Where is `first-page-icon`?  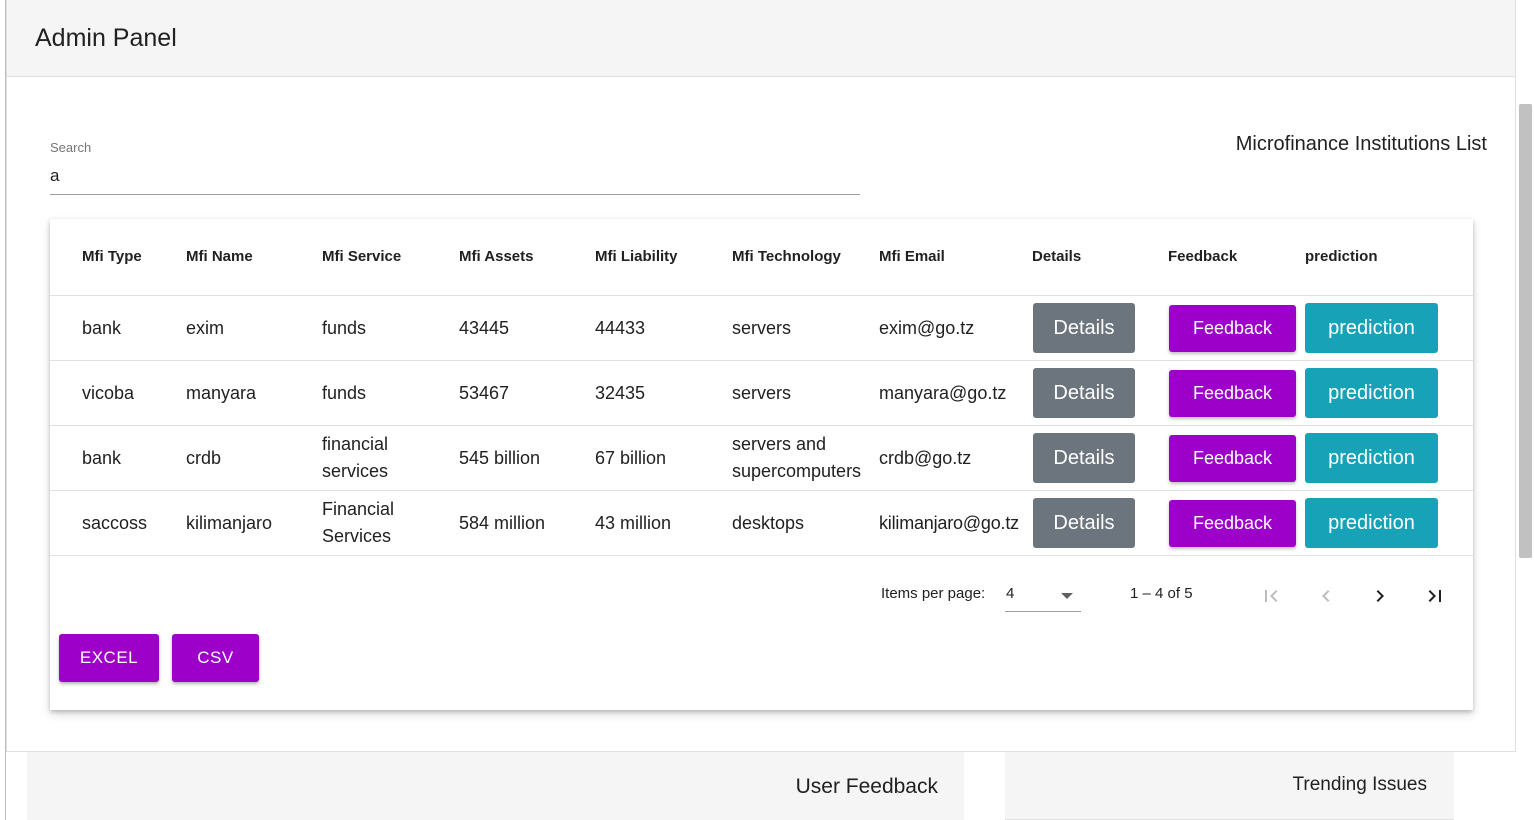
first-page-icon is located at coordinates (1271, 596).